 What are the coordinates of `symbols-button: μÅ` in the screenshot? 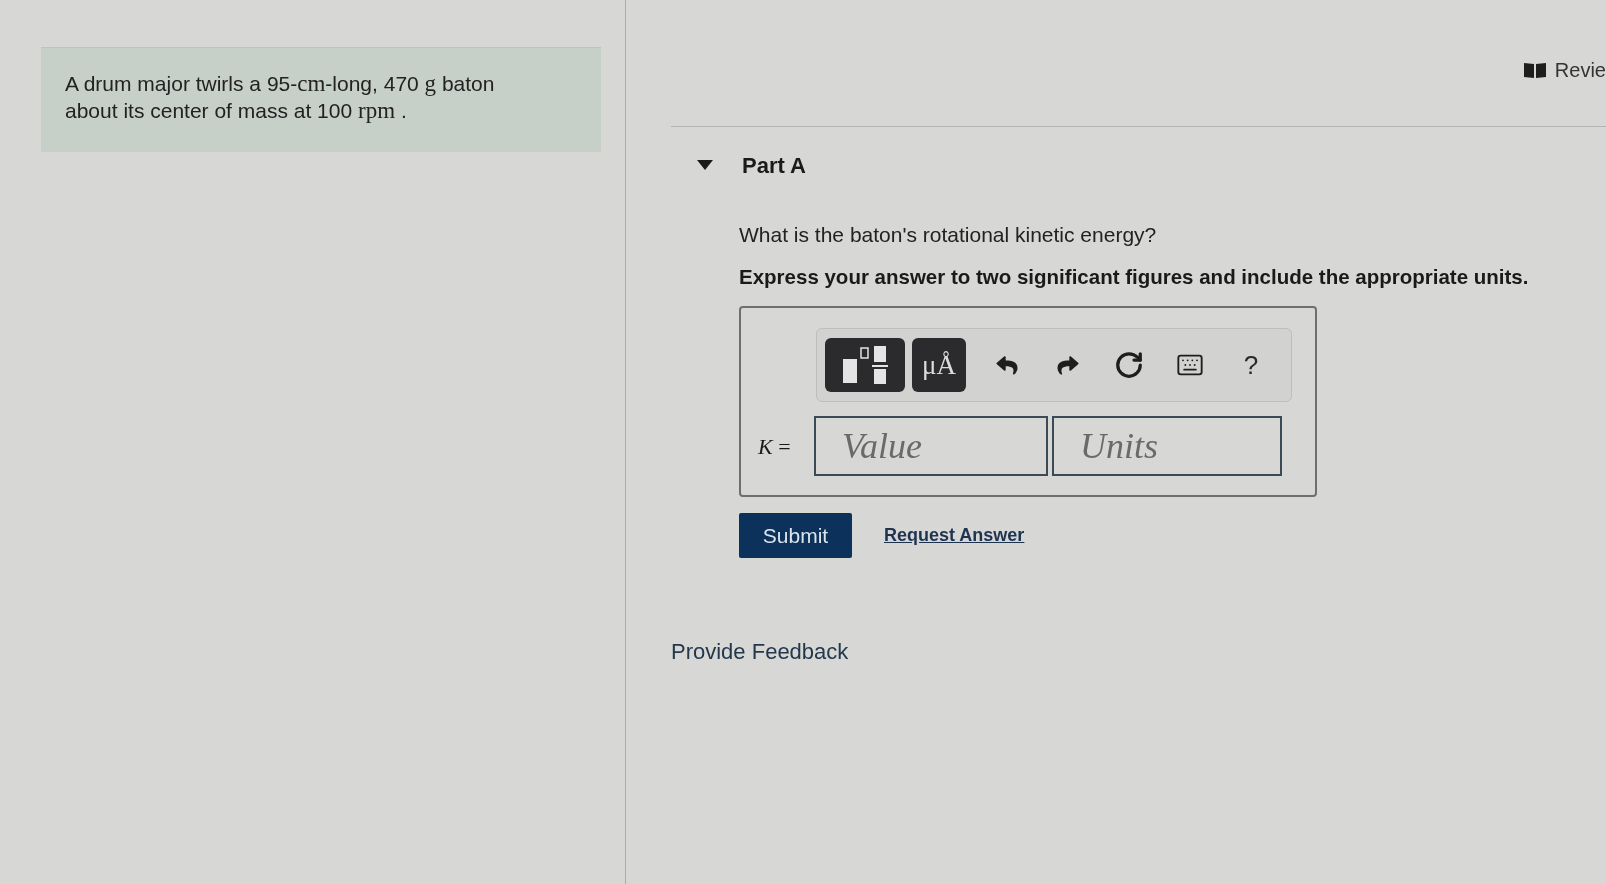 It's located at (939, 365).